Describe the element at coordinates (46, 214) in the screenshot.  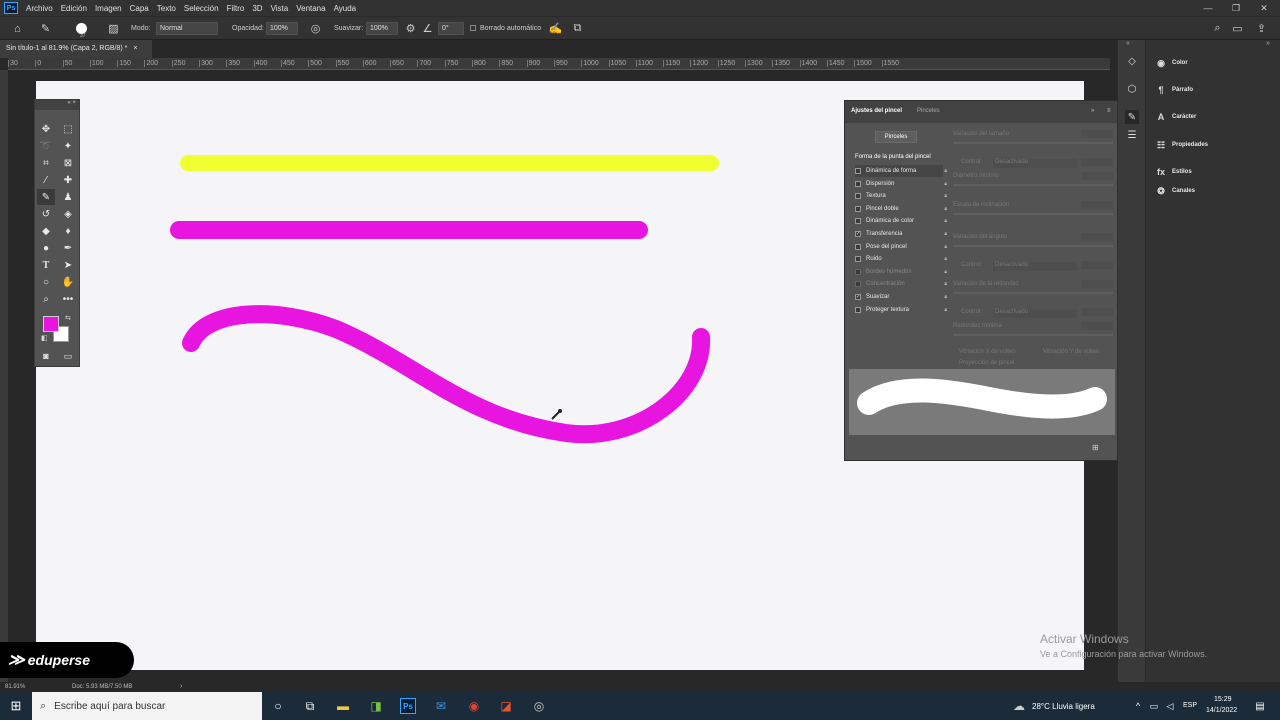
I see `history-brush-tool-icon: ↺` at that location.